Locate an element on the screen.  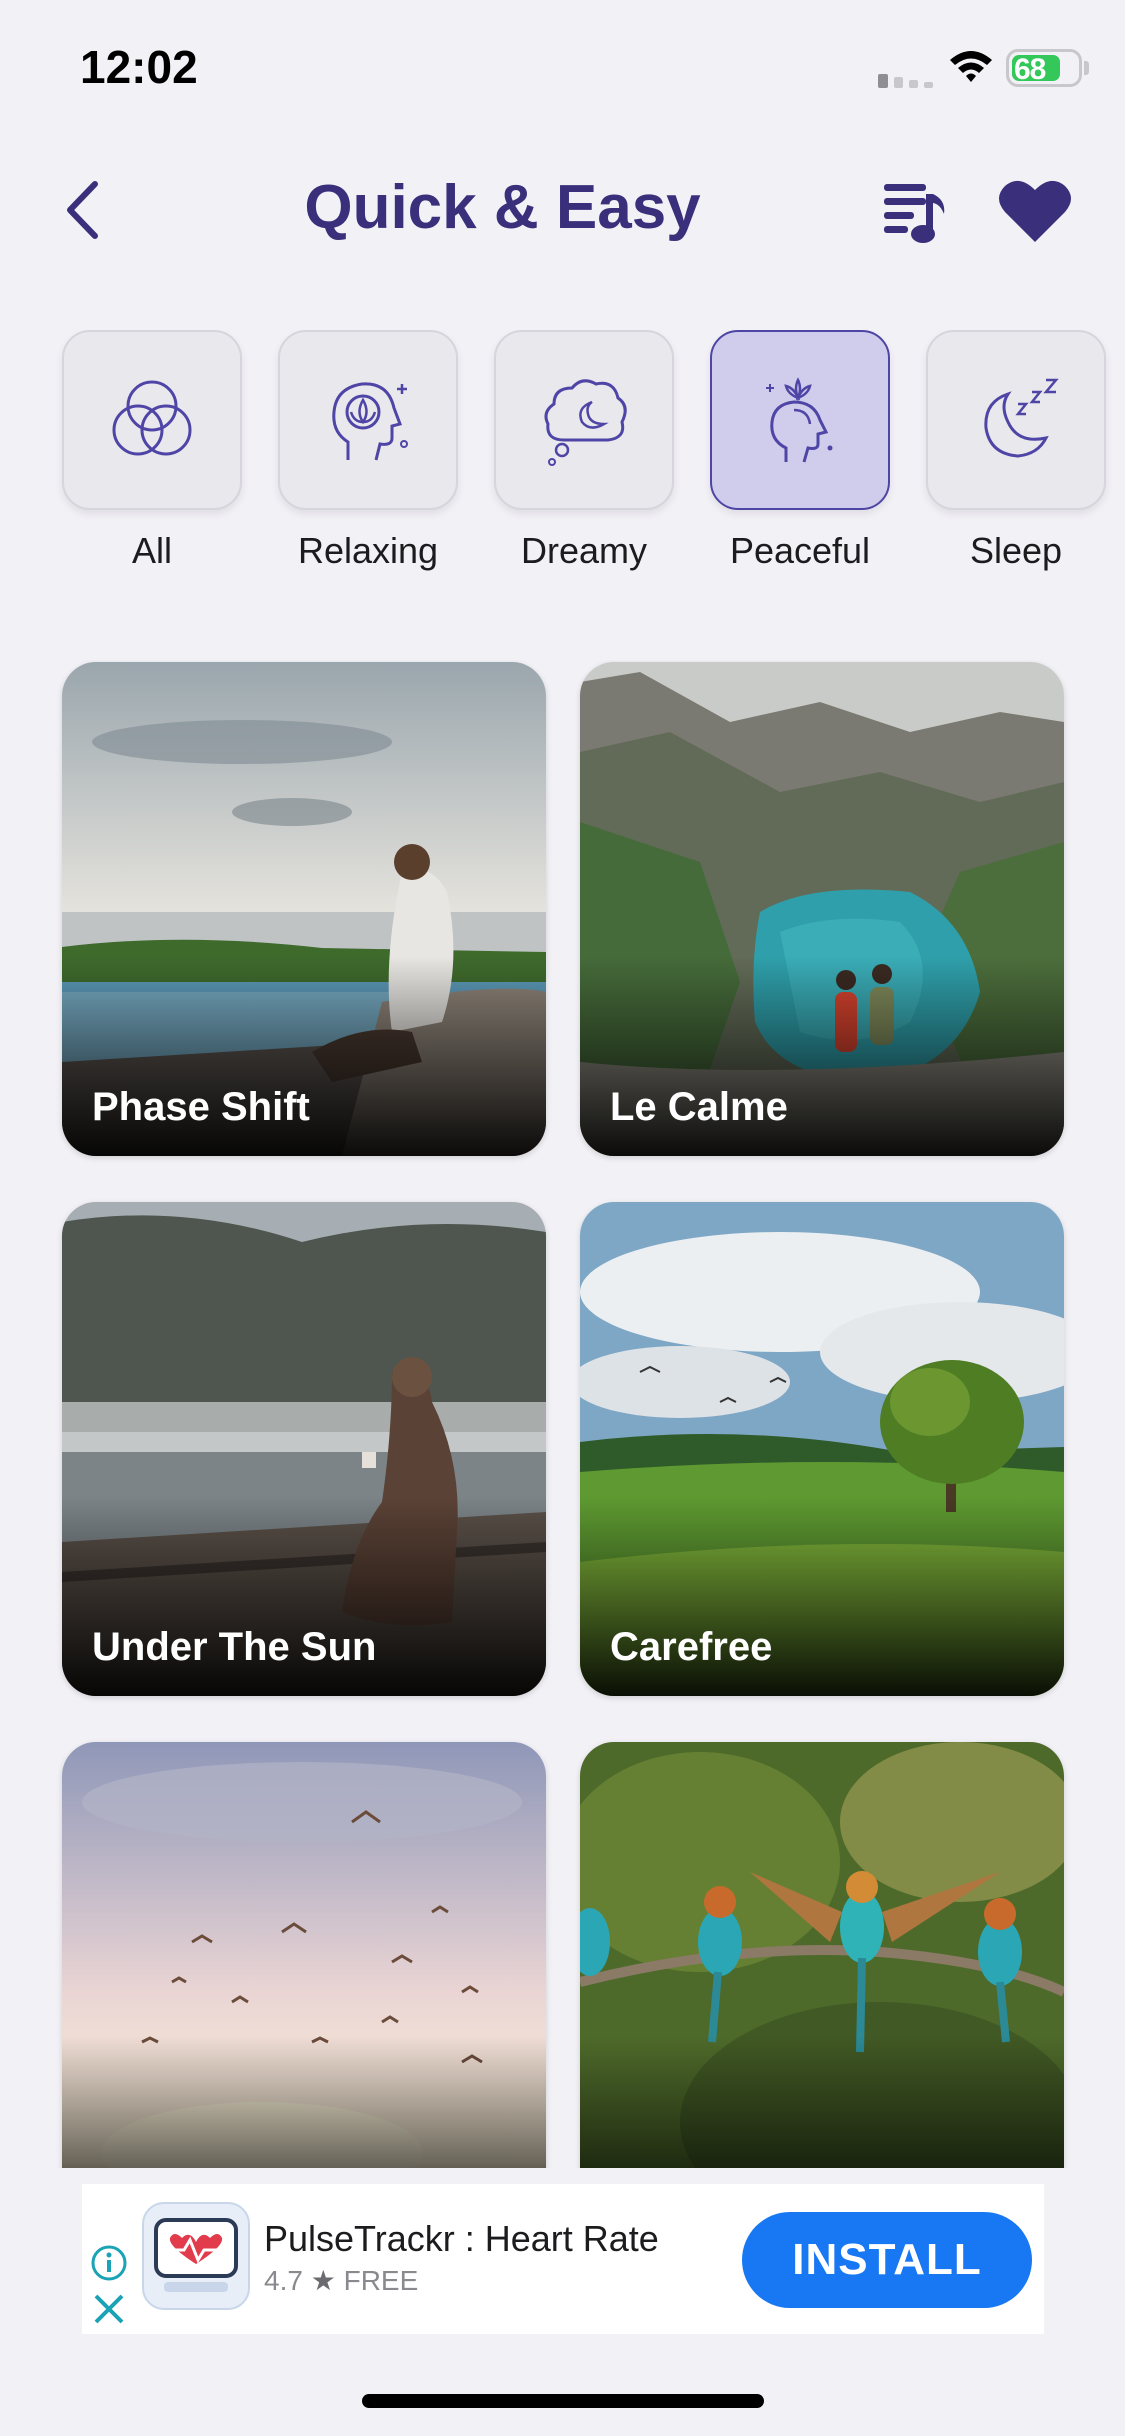
circles-icon is located at coordinates (152, 418).